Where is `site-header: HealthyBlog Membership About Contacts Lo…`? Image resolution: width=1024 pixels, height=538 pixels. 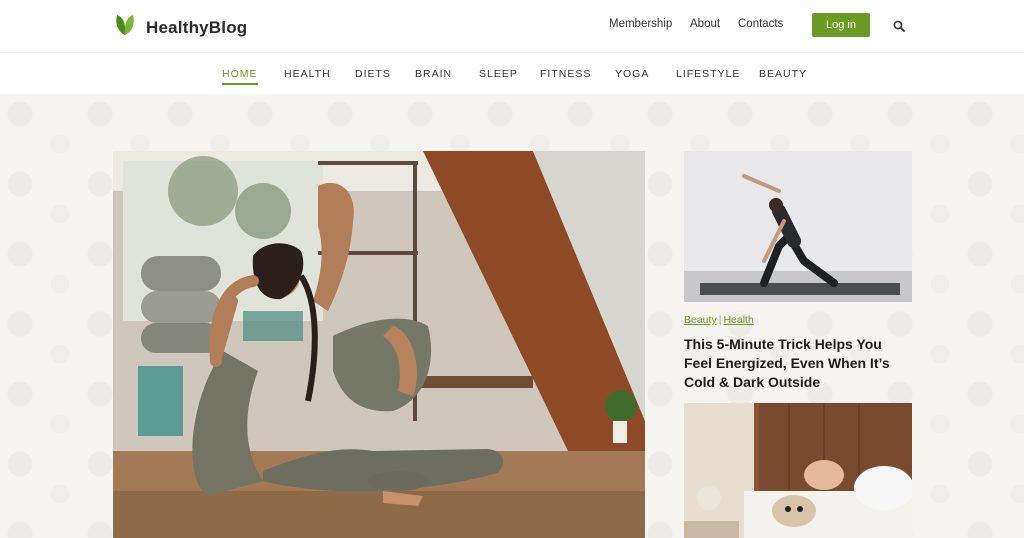
site-header: HealthyBlog Membership About Contacts Lo… is located at coordinates (512, 26).